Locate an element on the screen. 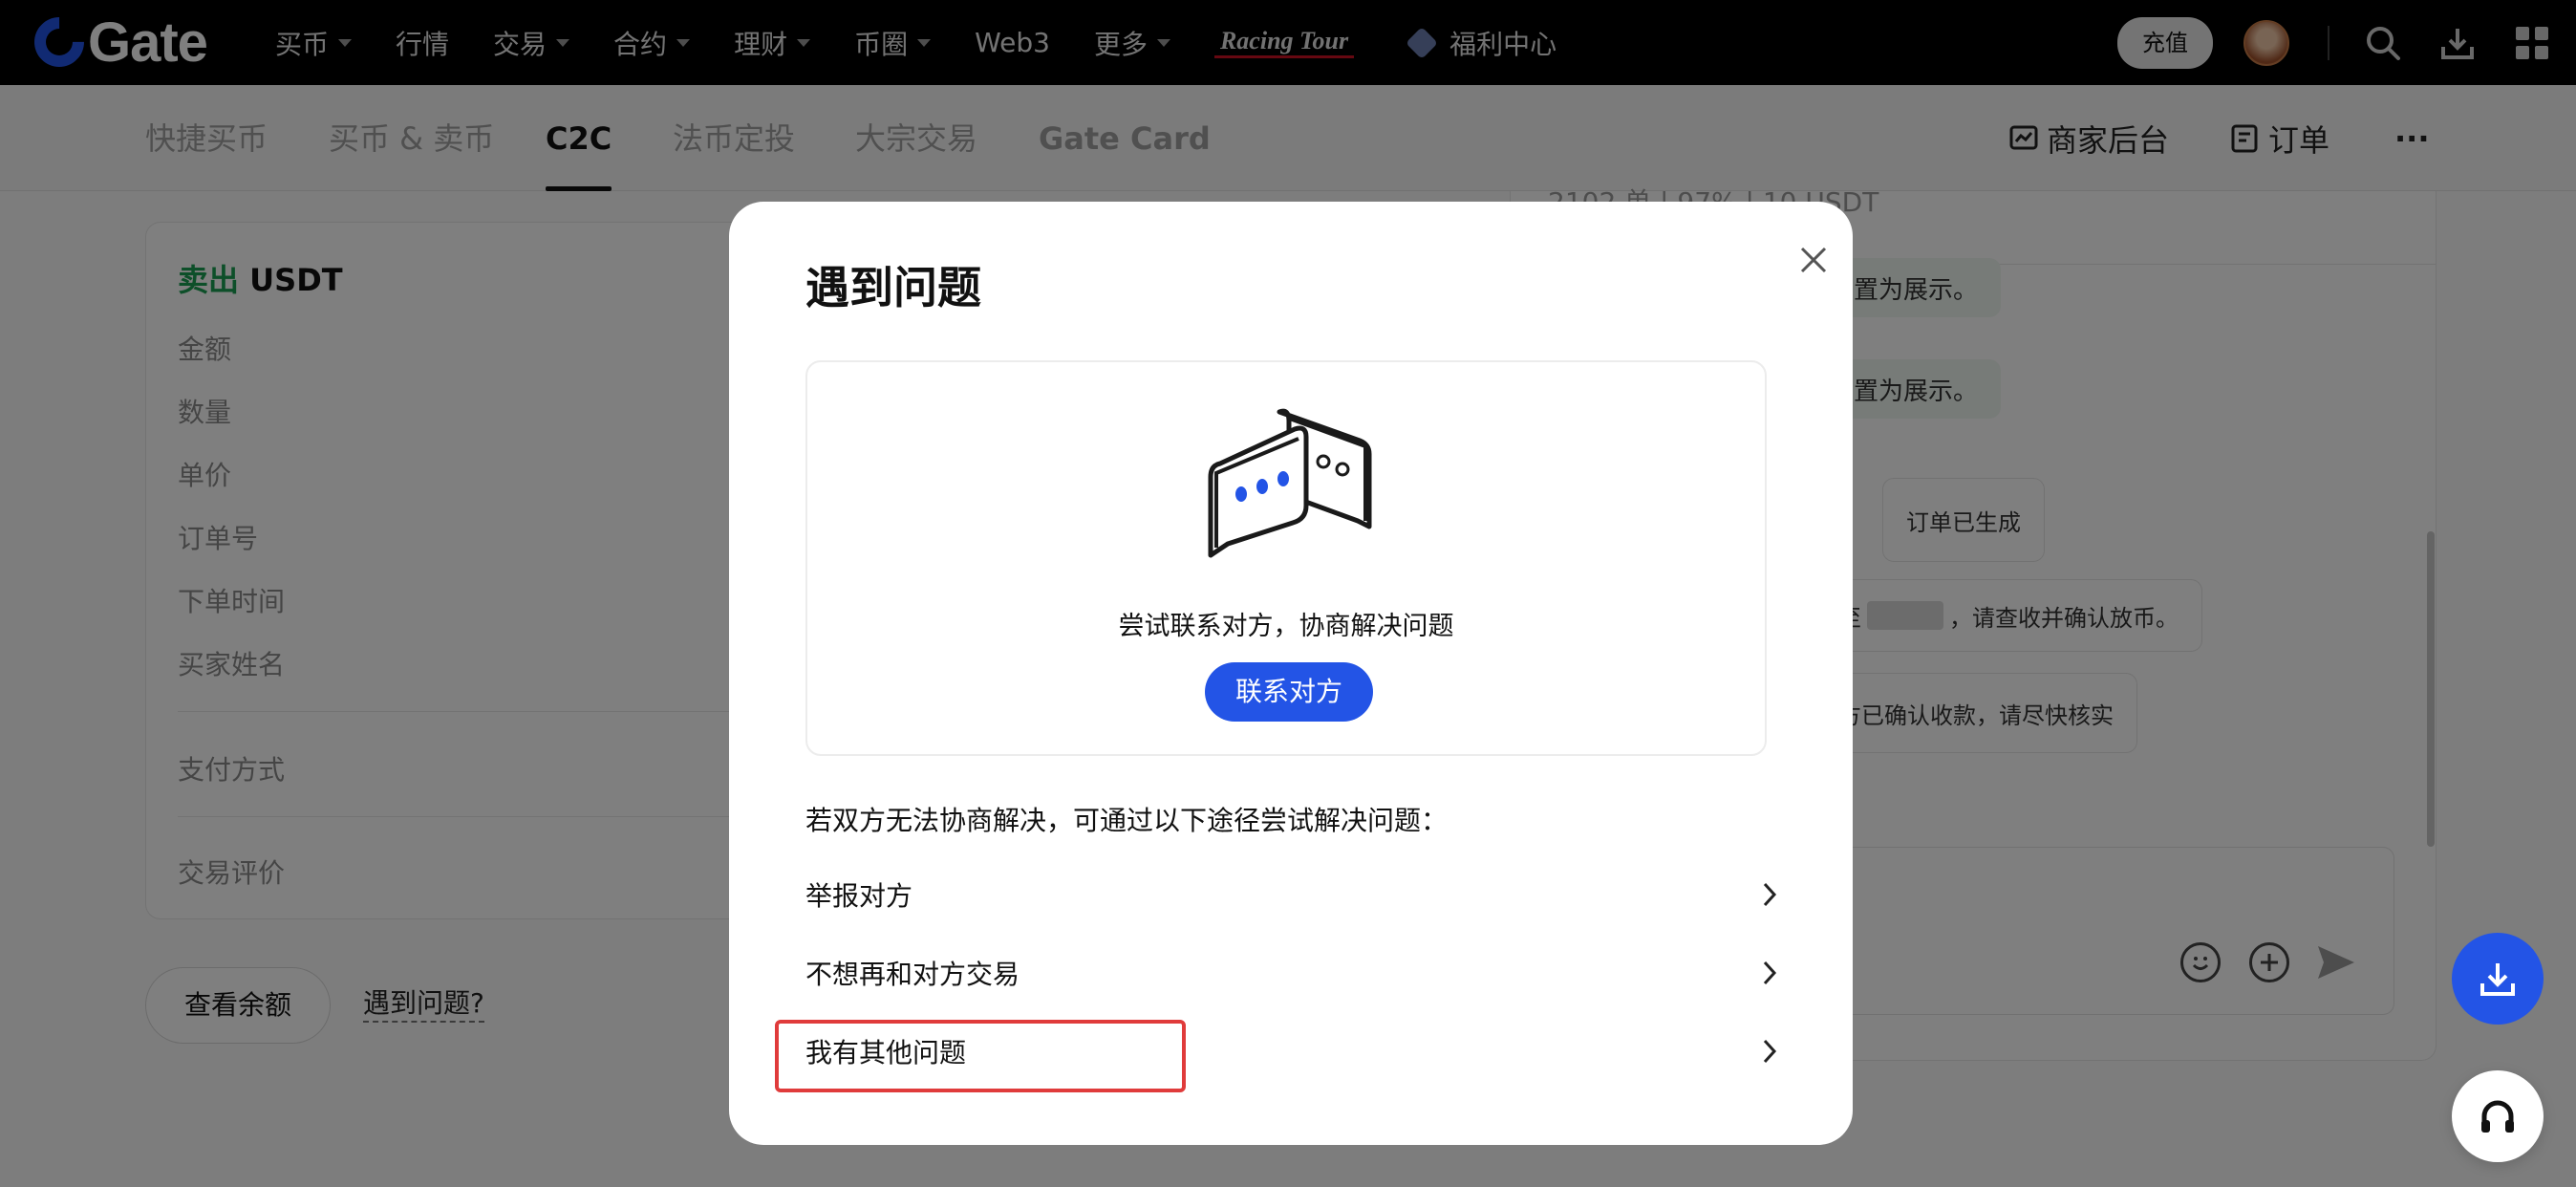  close-icon is located at coordinates (1813, 260).